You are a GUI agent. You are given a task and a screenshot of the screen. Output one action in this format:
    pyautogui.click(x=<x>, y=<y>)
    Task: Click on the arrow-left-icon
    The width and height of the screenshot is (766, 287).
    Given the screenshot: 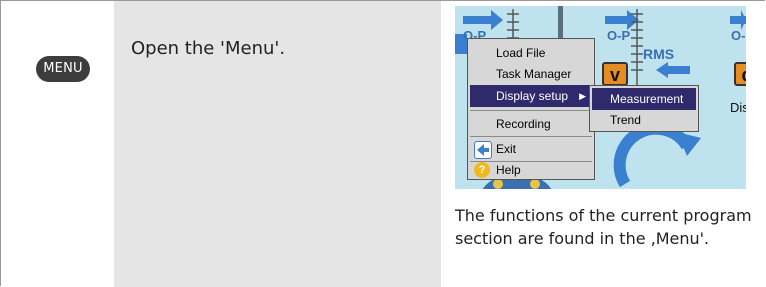 What is the action you would take?
    pyautogui.click(x=673, y=70)
    